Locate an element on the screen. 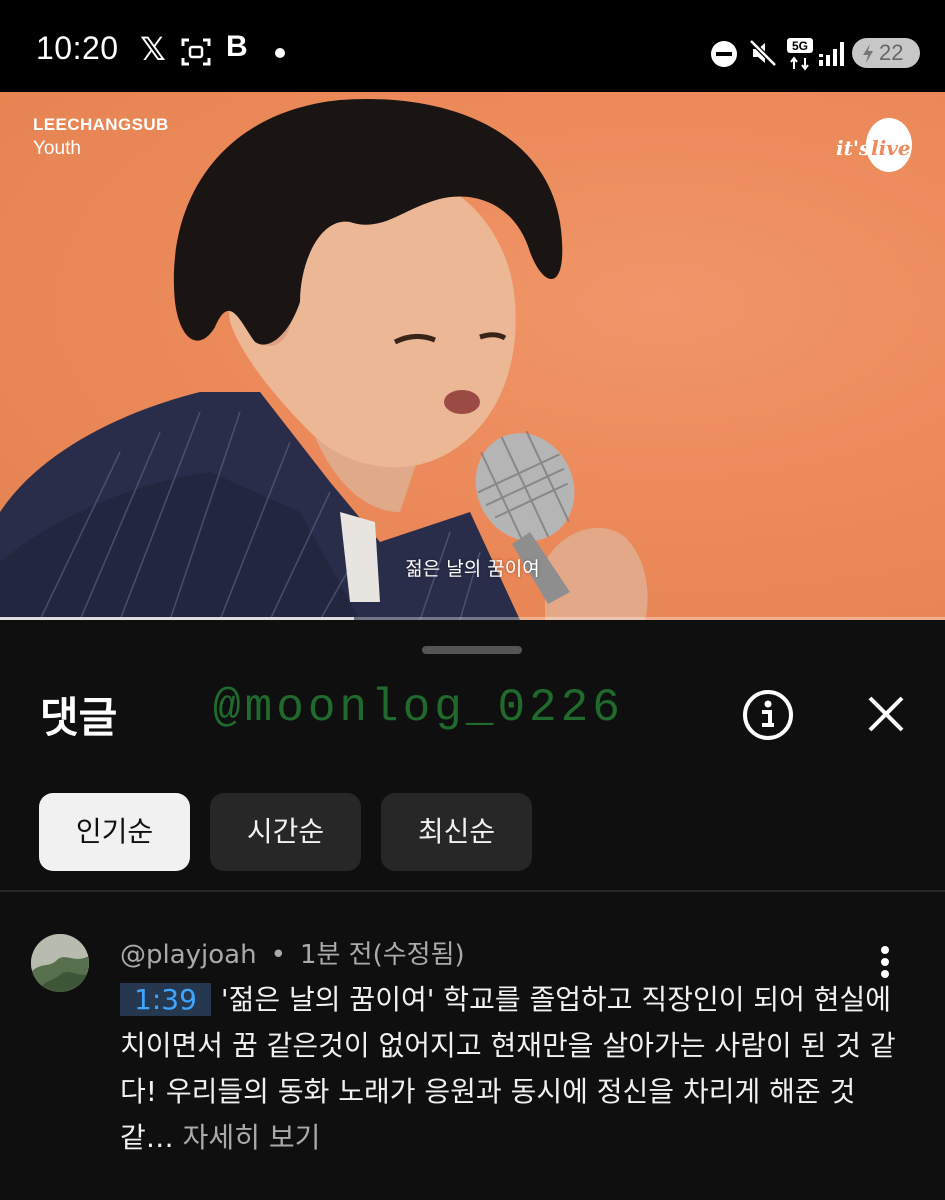  info-icon is located at coordinates (768, 715).